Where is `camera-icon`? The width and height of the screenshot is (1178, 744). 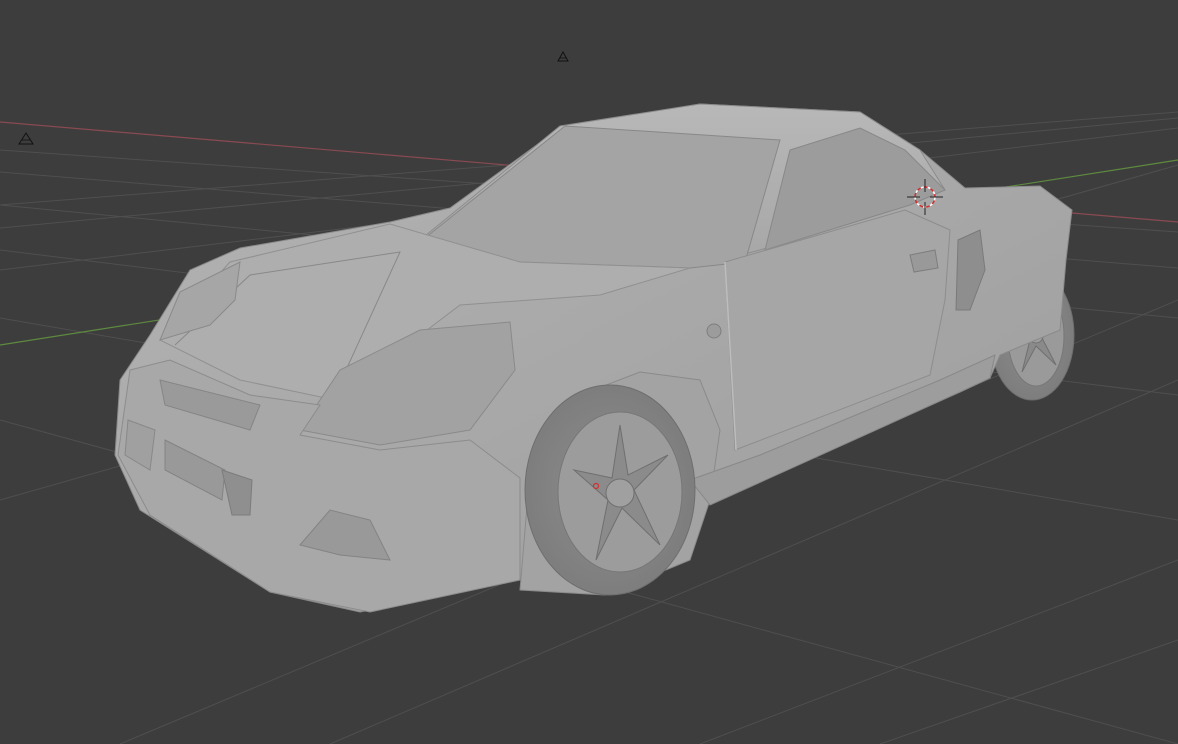 camera-icon is located at coordinates (26, 138).